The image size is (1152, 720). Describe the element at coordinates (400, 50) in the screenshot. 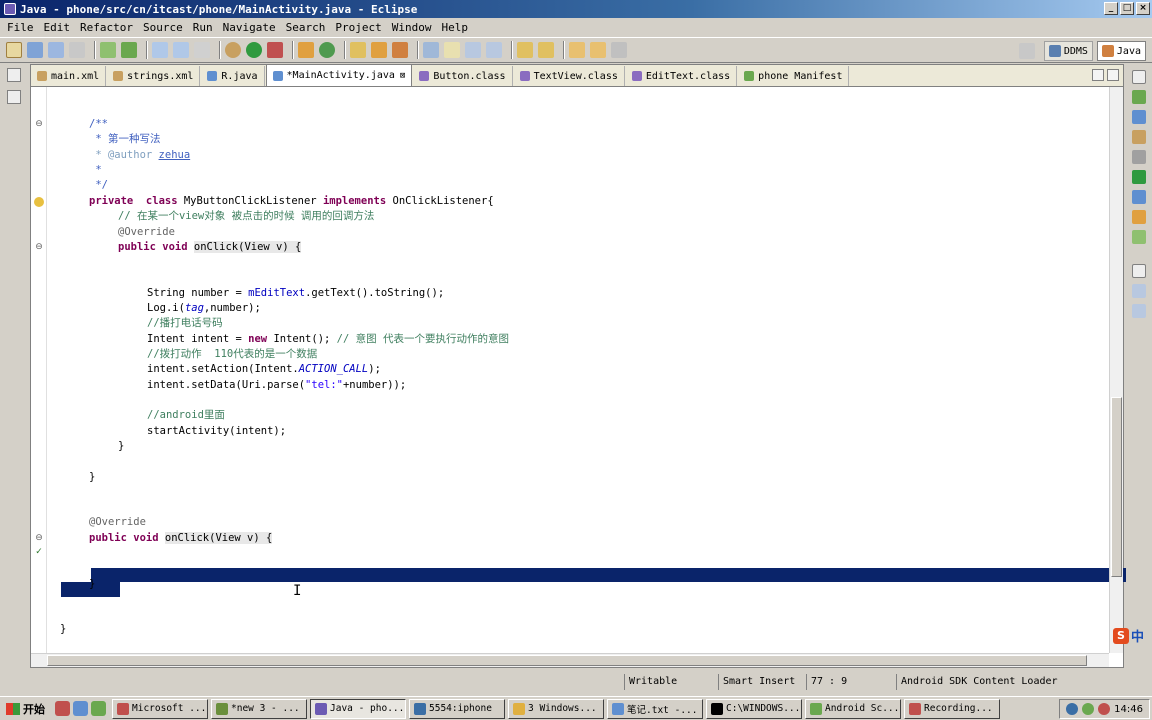

I see `search-icon` at that location.